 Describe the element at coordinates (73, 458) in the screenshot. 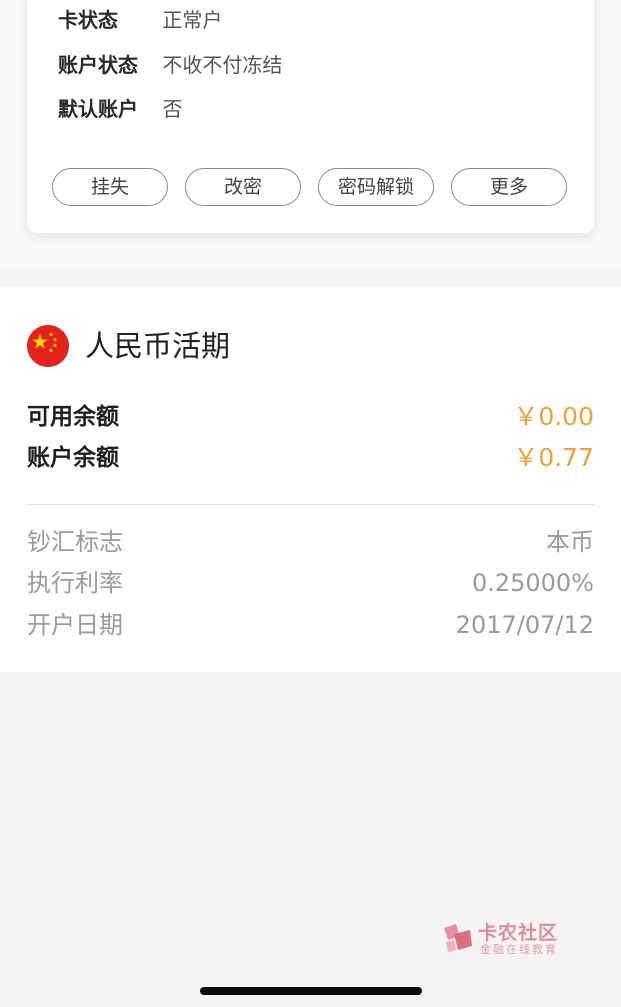

I see `account-balance-label: 账户余额` at that location.